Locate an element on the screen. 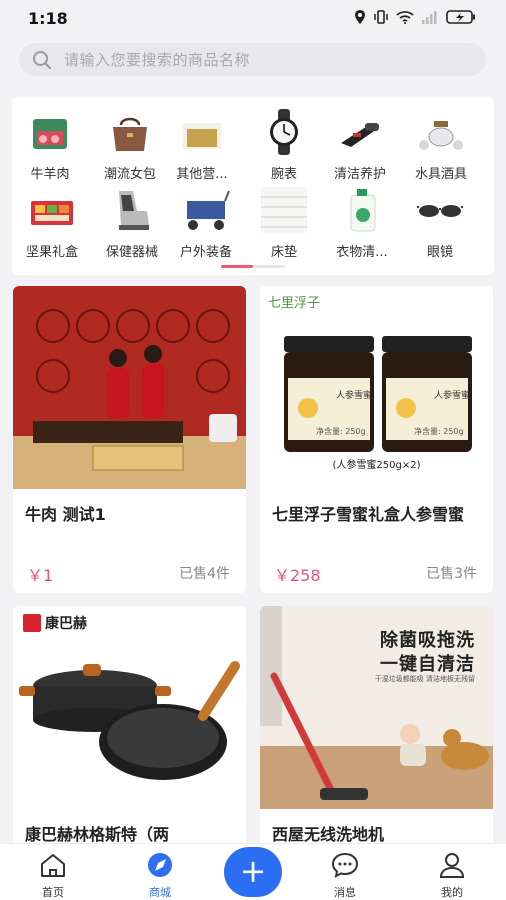  promo-headline: 一键自清洁 is located at coordinates (427, 664).